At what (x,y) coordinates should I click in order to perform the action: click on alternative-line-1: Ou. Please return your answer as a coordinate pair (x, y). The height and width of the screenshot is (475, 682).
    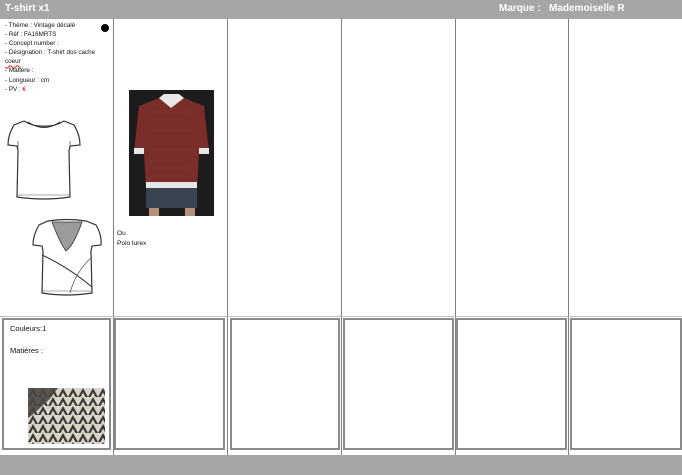
    Looking at the image, I should click on (121, 233).